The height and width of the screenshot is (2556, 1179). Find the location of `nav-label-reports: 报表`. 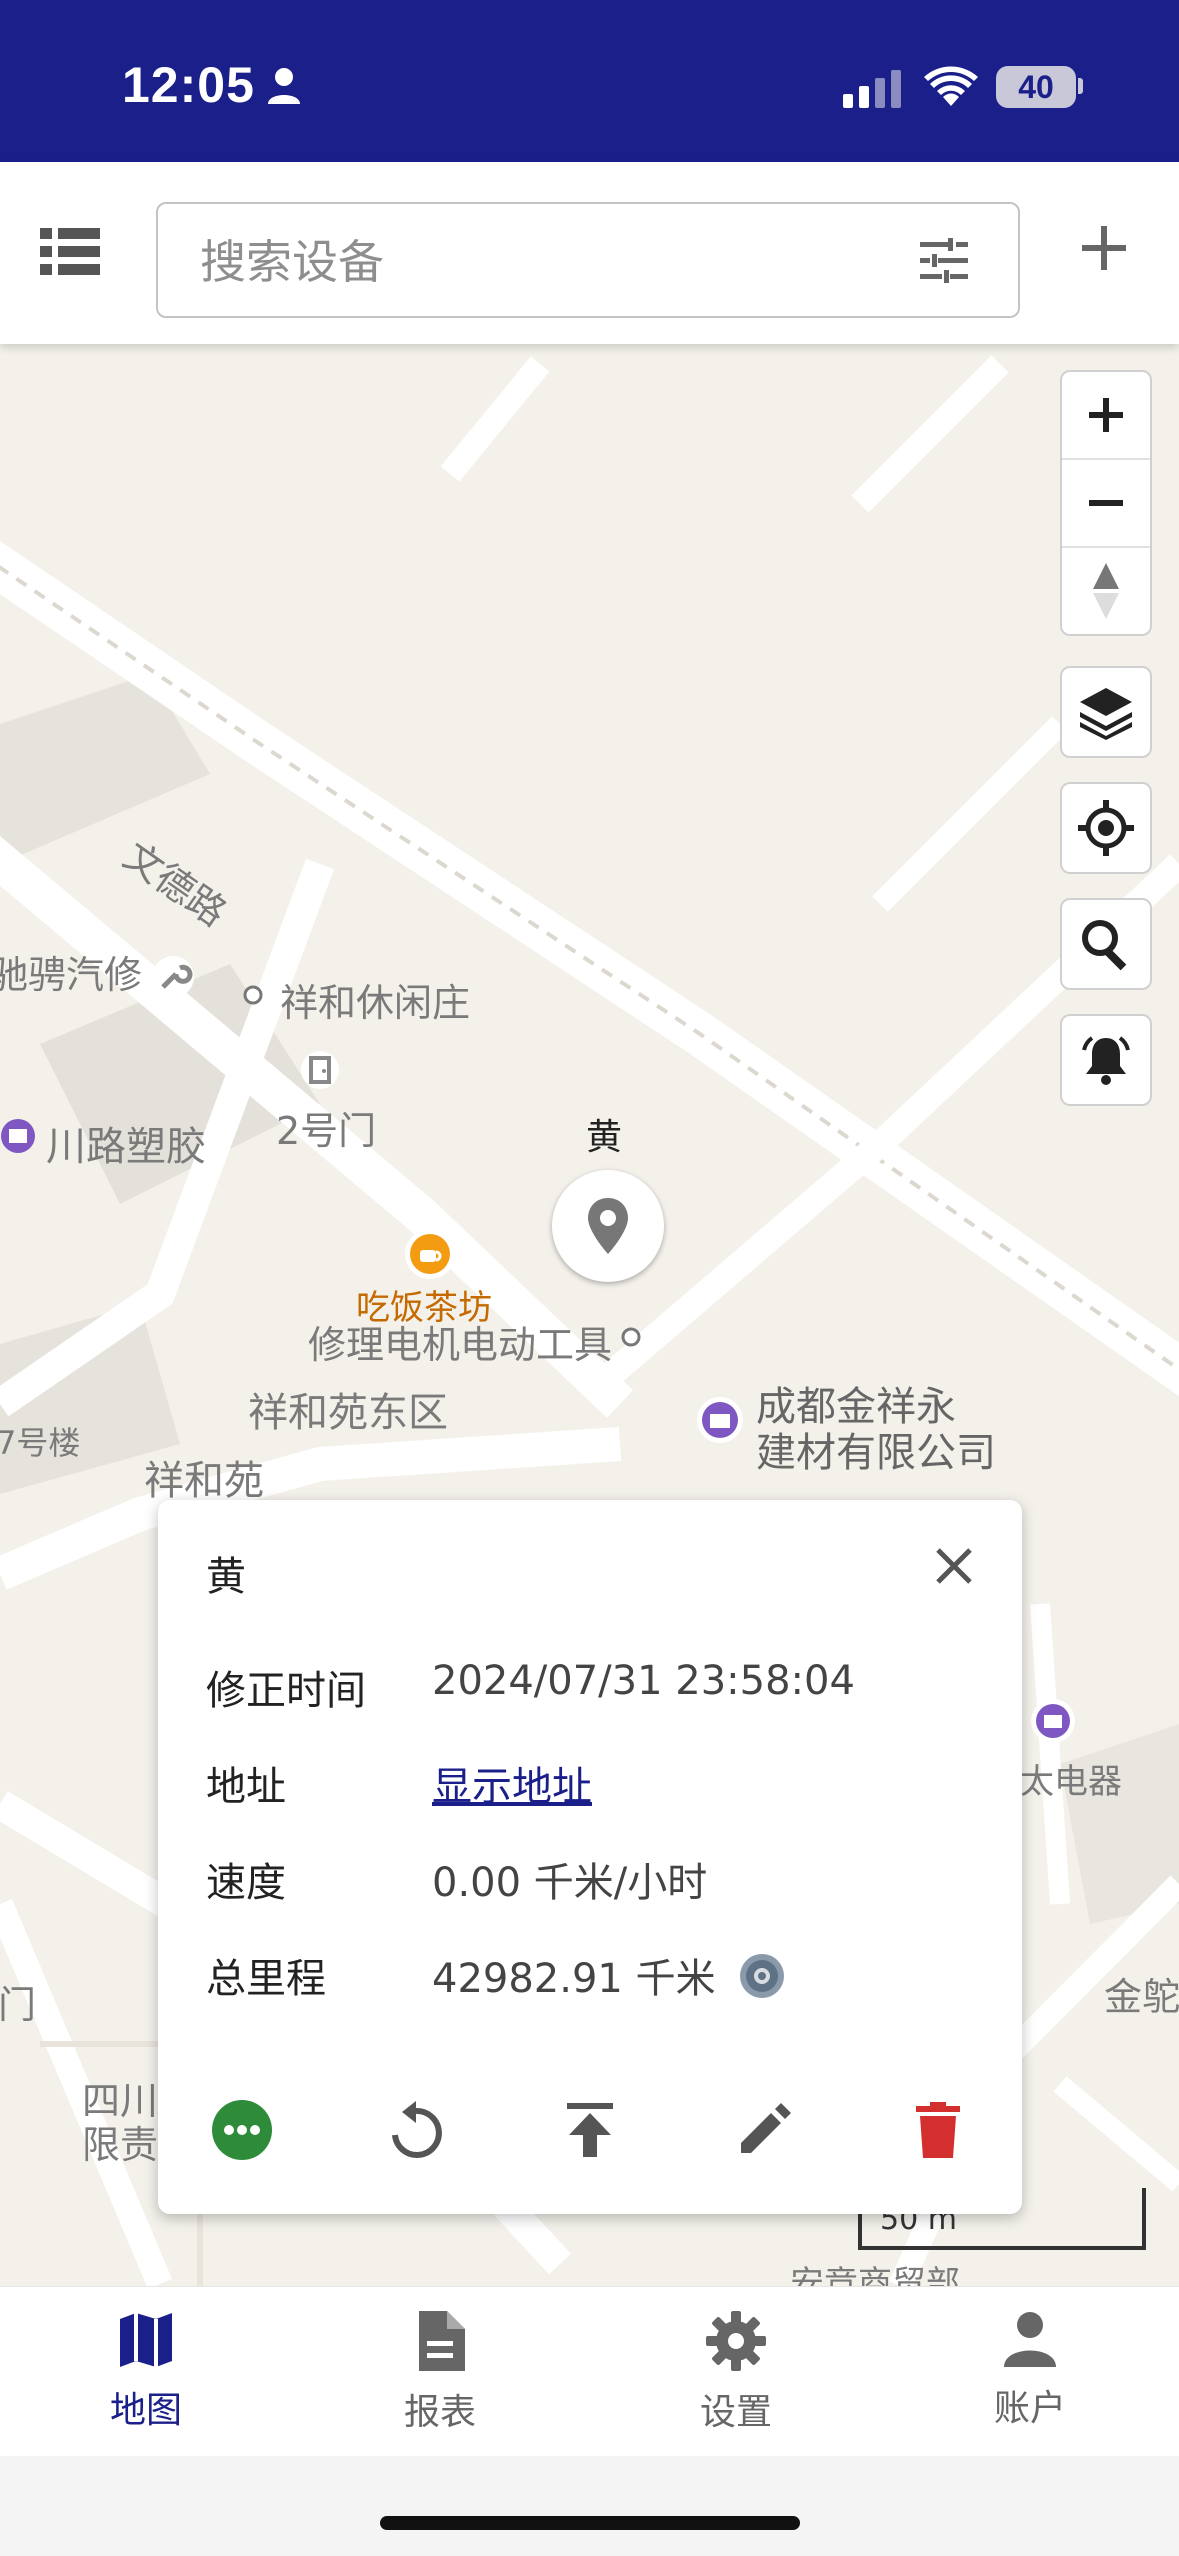

nav-label-reports: 报表 is located at coordinates (439, 2412).